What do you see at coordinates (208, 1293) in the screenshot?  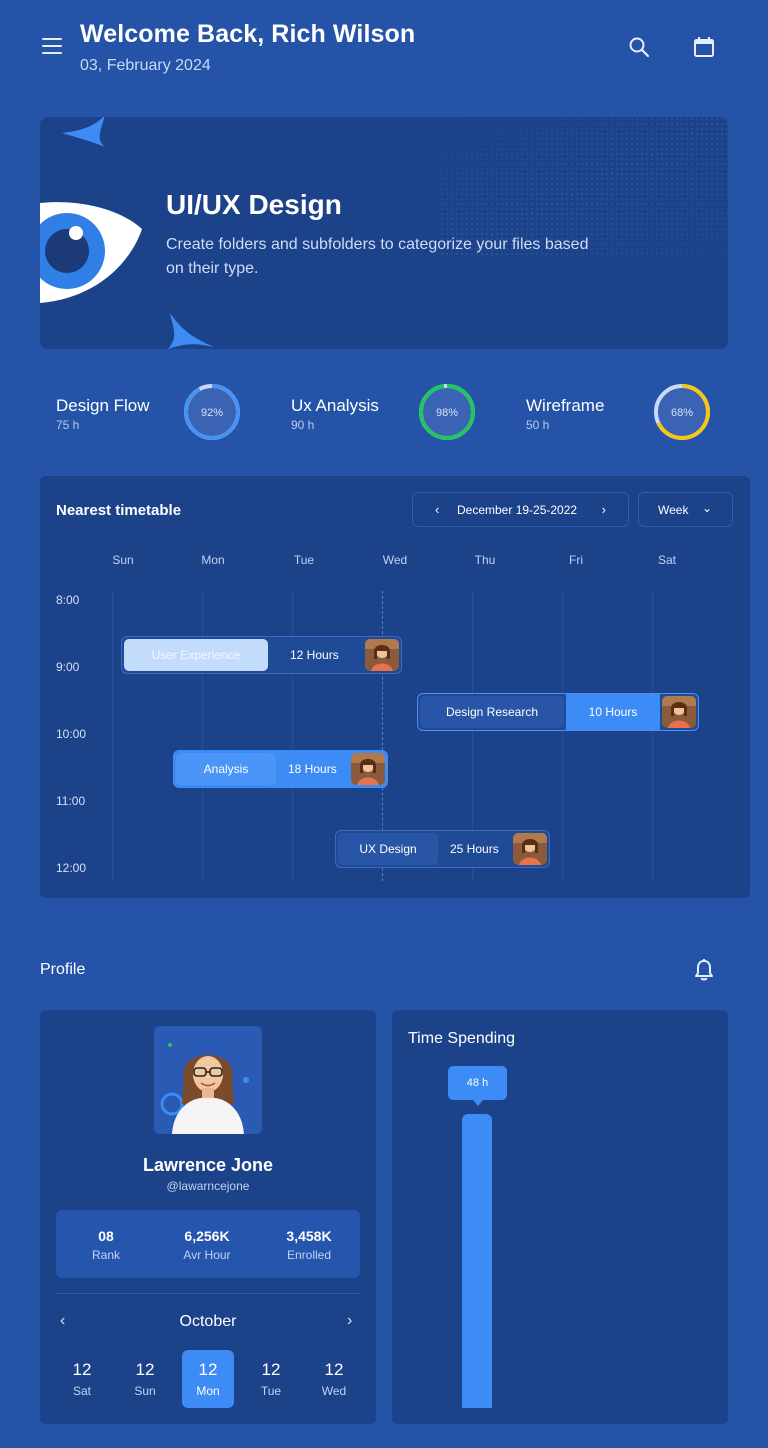 I see `divider` at bounding box center [208, 1293].